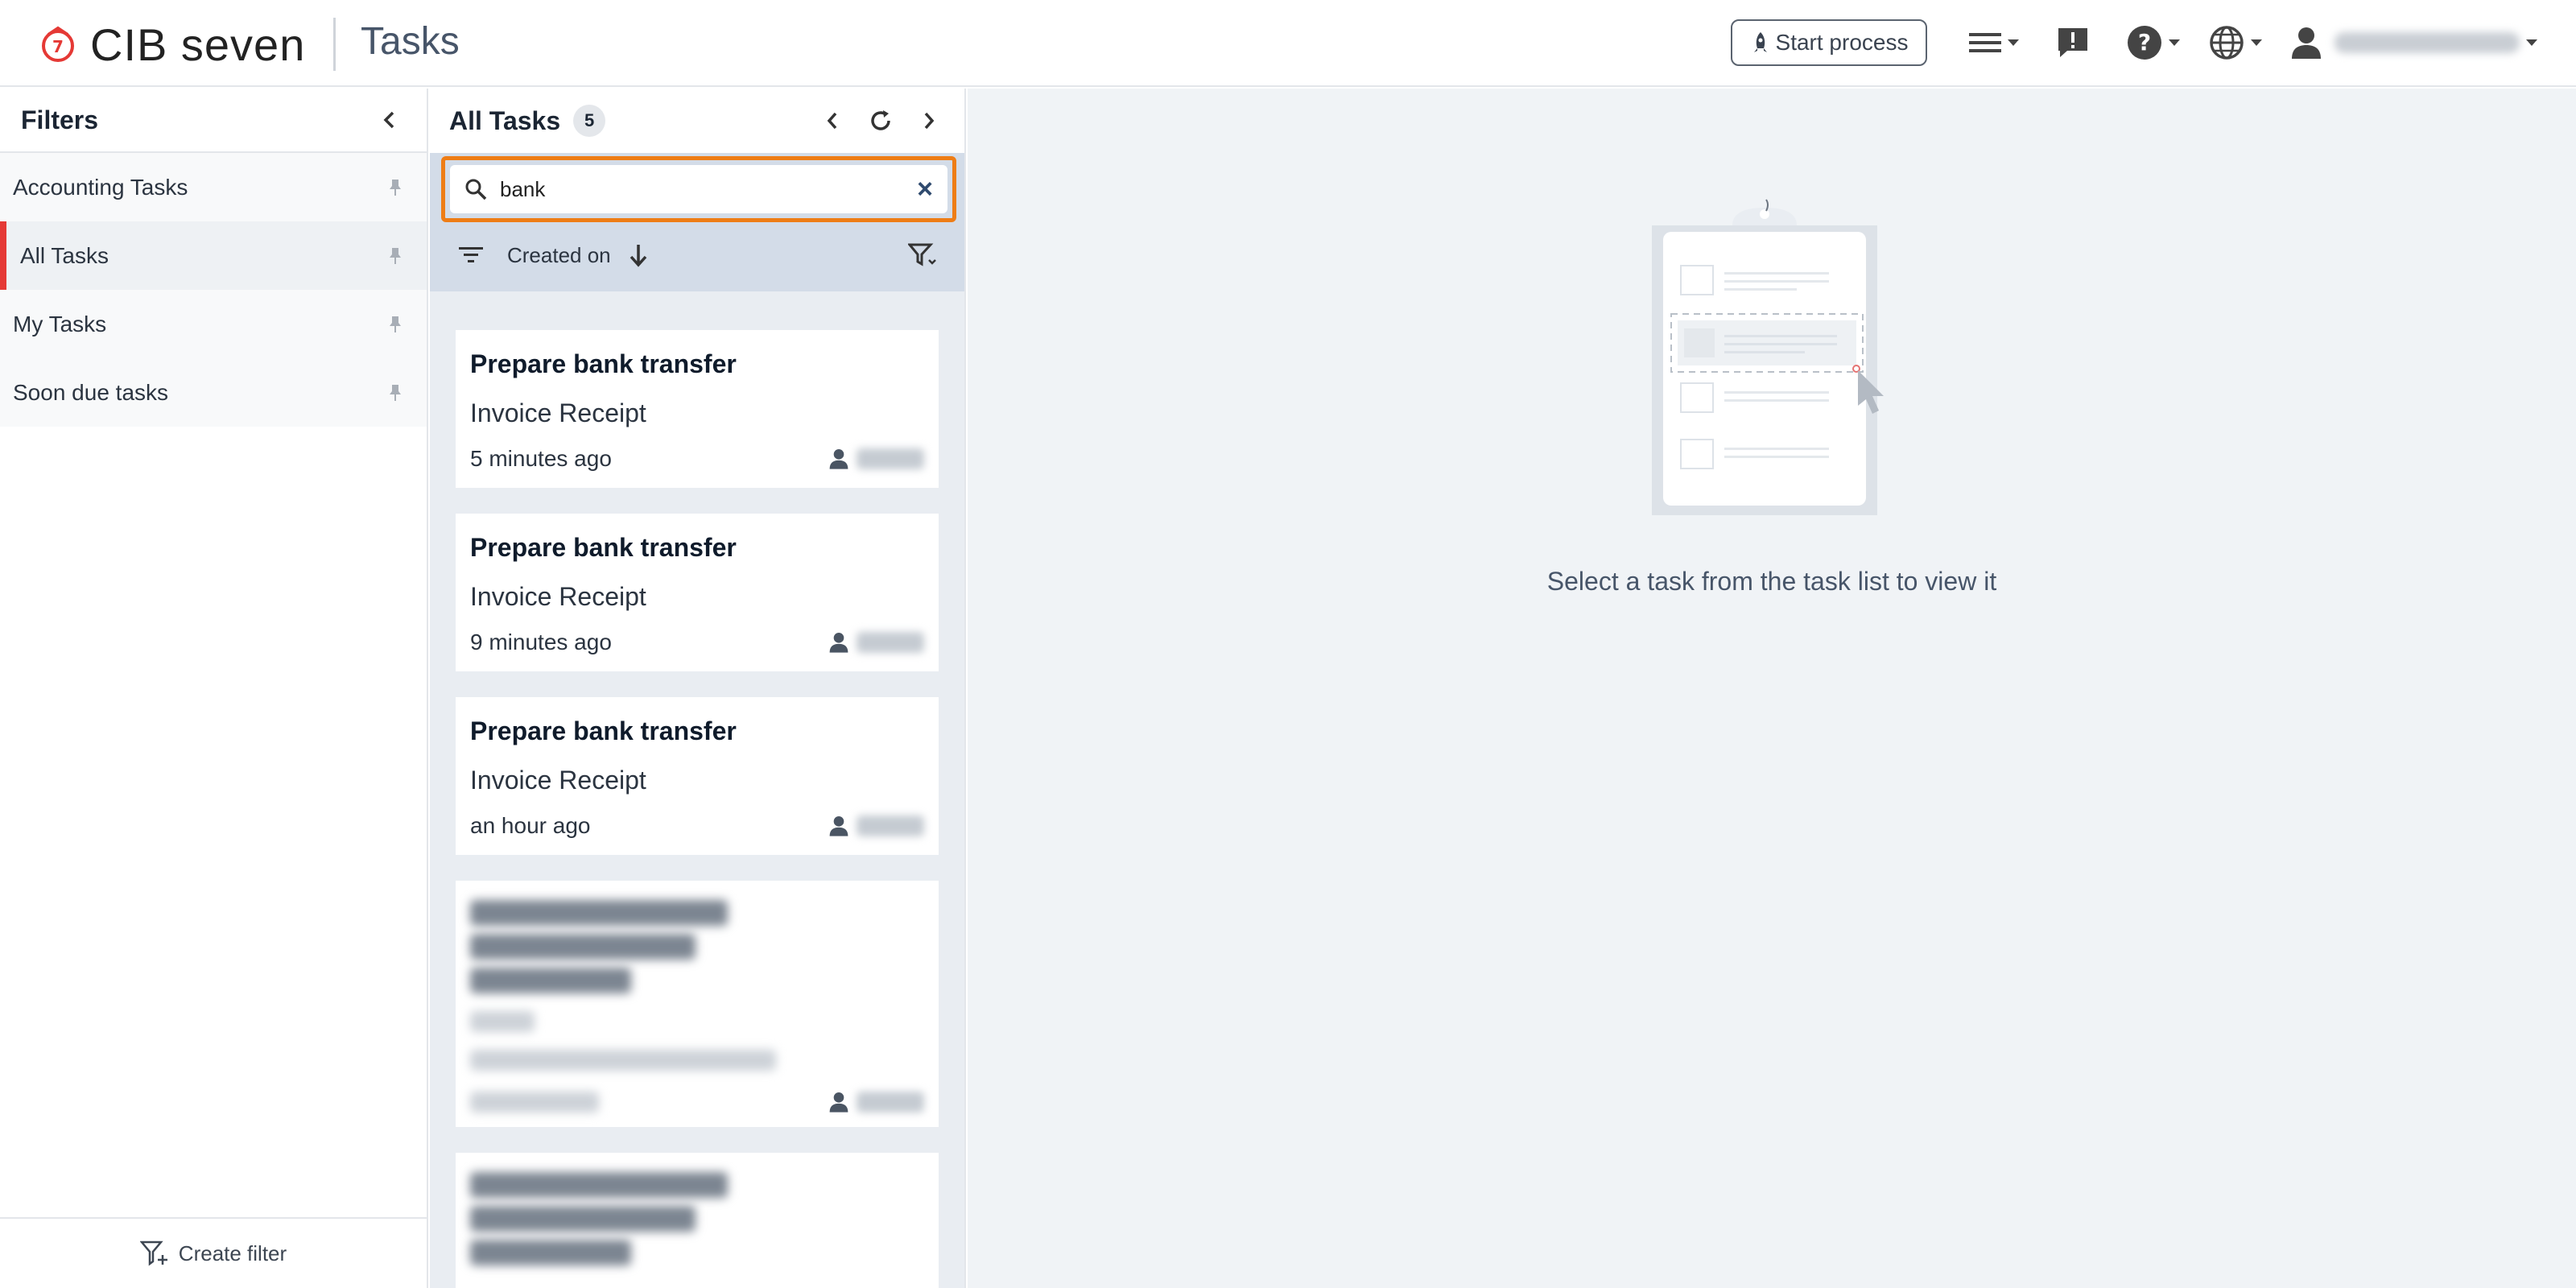 The height and width of the screenshot is (1288, 2576). Describe the element at coordinates (638, 255) in the screenshot. I see `arrow-down-icon` at that location.